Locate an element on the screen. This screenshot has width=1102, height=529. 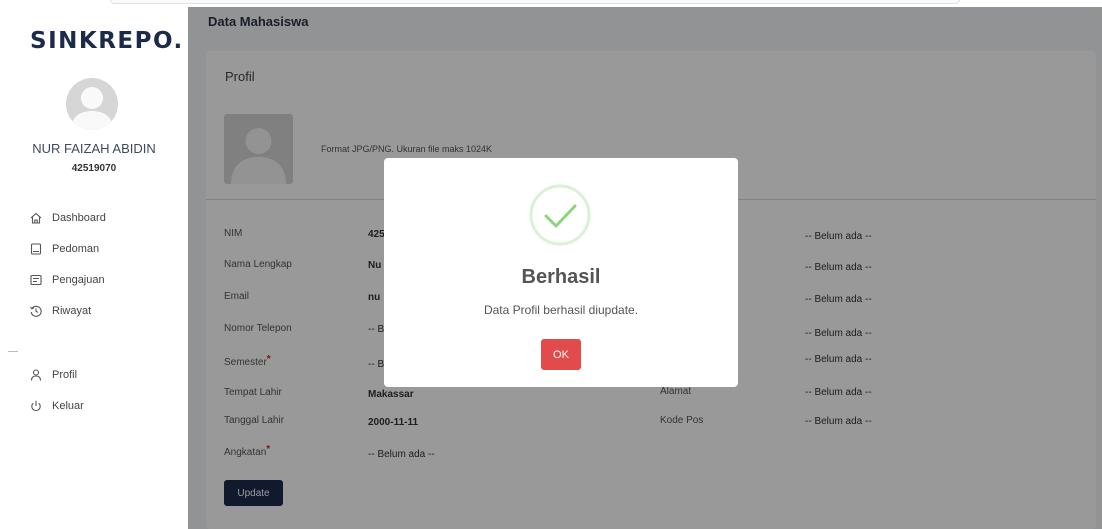
nav-label-keluar: Keluar is located at coordinates (68, 406).